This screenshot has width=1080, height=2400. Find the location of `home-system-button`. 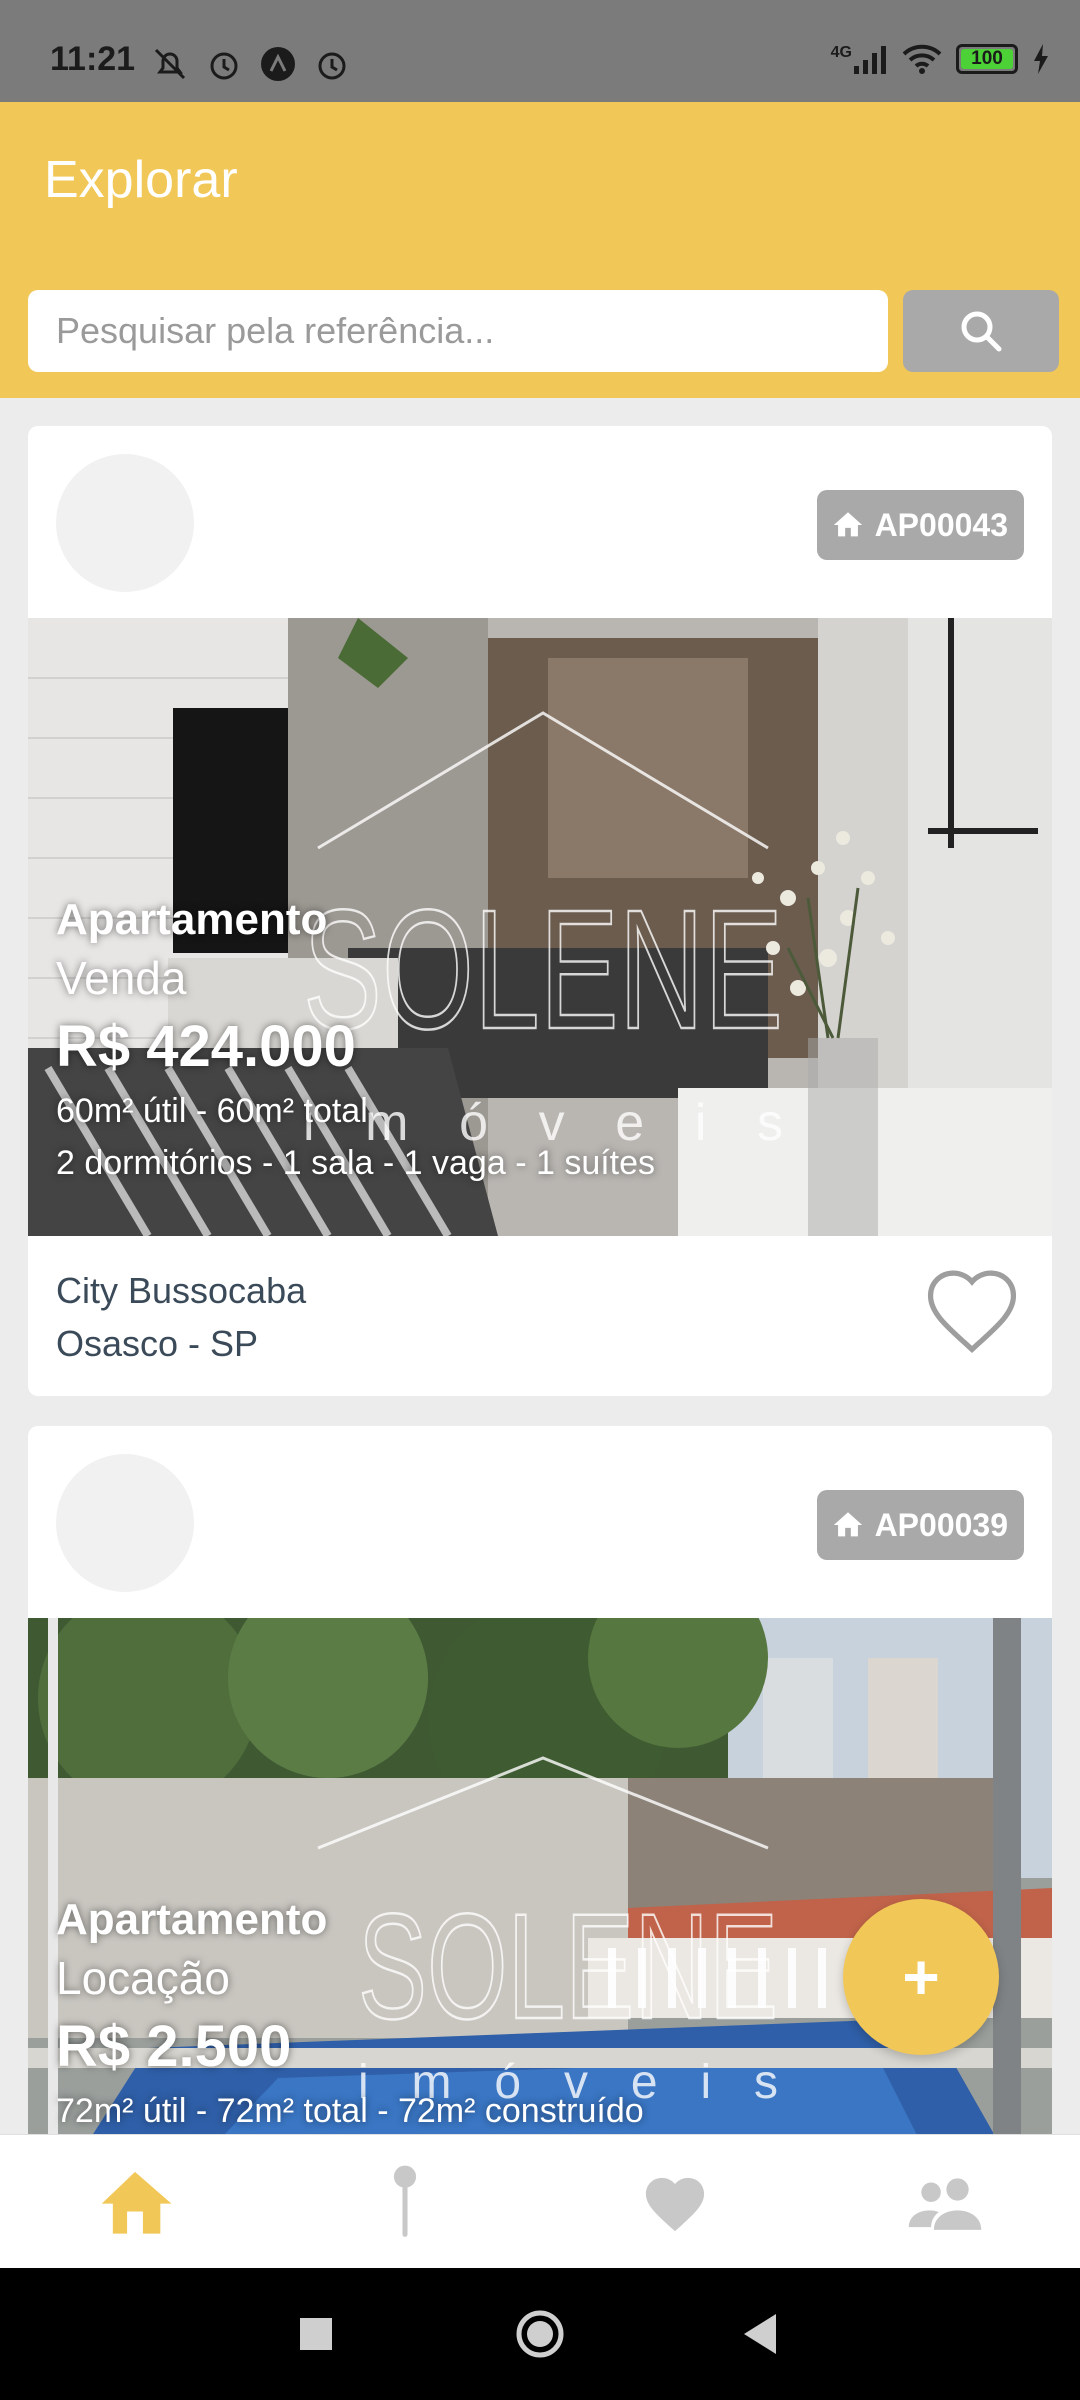

home-system-button is located at coordinates (540, 2334).